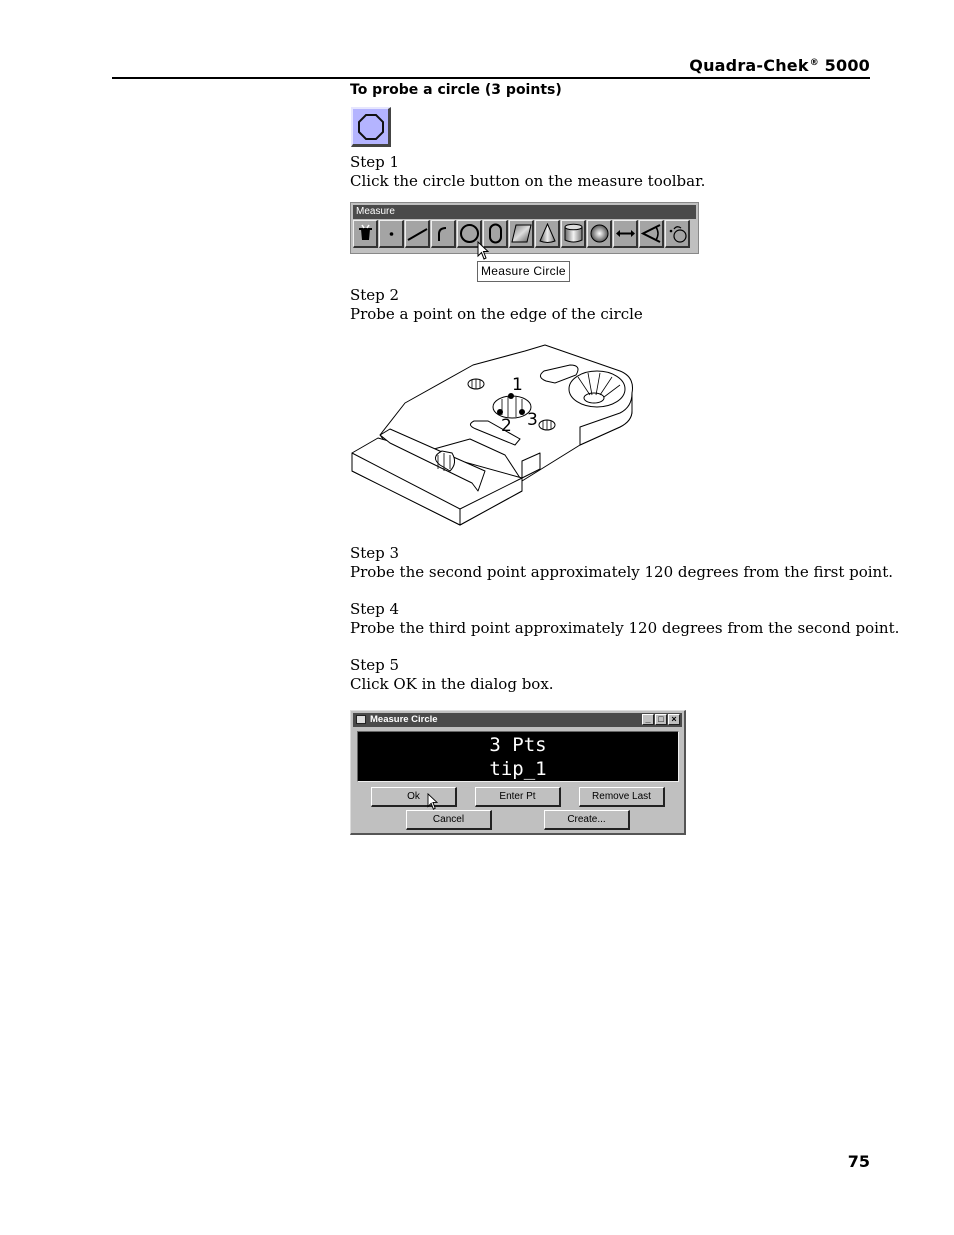  What do you see at coordinates (518, 797) in the screenshot?
I see `enter-pt-button: Enter Pt` at bounding box center [518, 797].